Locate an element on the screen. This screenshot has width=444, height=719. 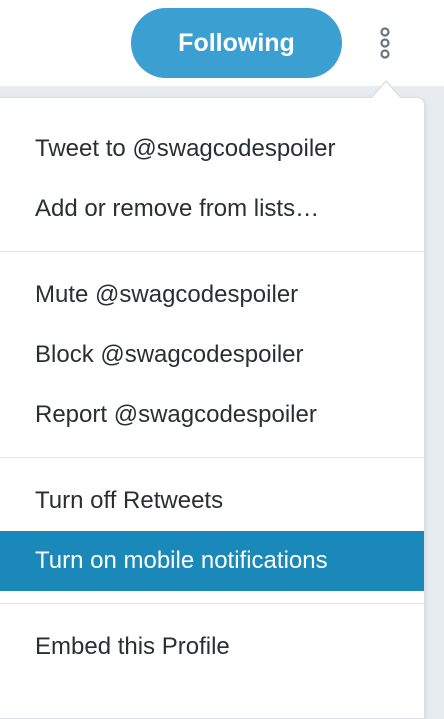
page-background-strip is located at coordinates (434, 390).